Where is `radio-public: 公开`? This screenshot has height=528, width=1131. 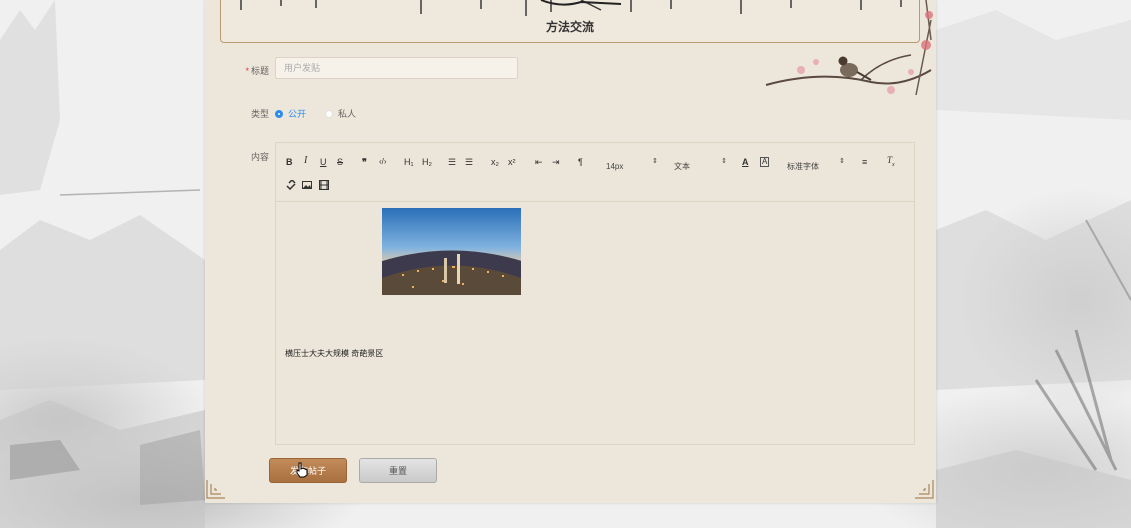
radio-public: 公开 is located at coordinates (290, 113).